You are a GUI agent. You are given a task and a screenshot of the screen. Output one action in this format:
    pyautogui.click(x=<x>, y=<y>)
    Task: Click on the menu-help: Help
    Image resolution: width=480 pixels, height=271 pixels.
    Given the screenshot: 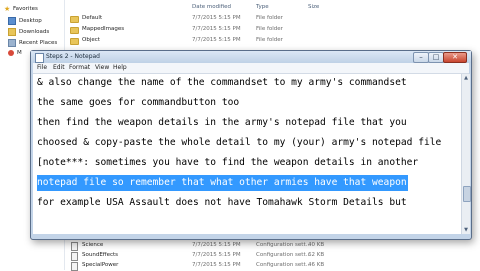 What is the action you would take?
    pyautogui.click(x=120, y=67)
    